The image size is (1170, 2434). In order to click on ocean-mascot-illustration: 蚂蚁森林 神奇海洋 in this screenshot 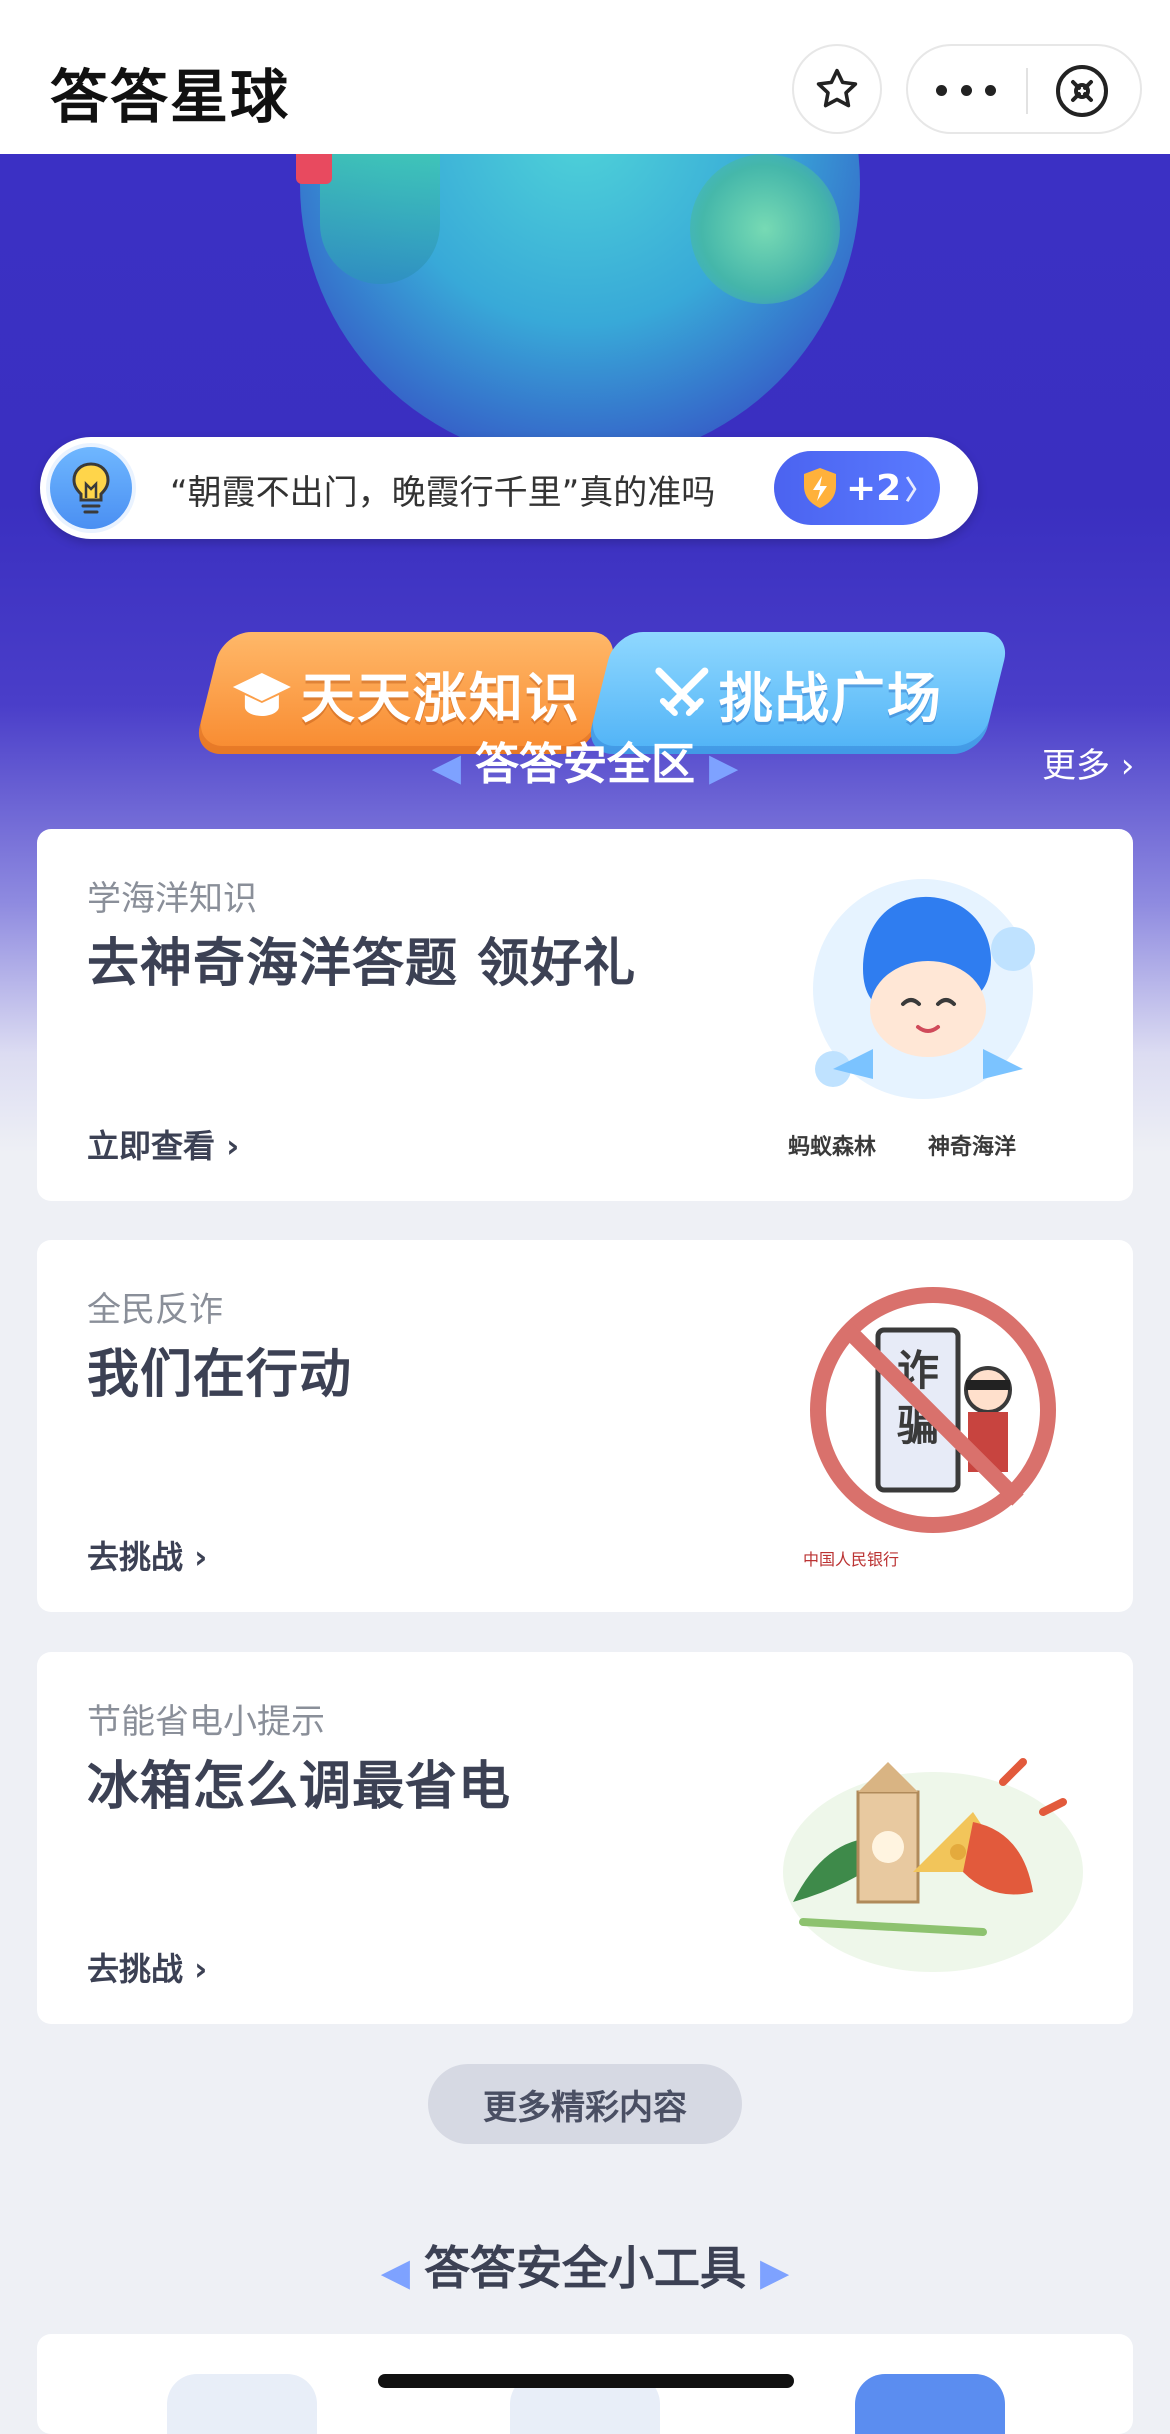, I will do `click(911, 1019)`.